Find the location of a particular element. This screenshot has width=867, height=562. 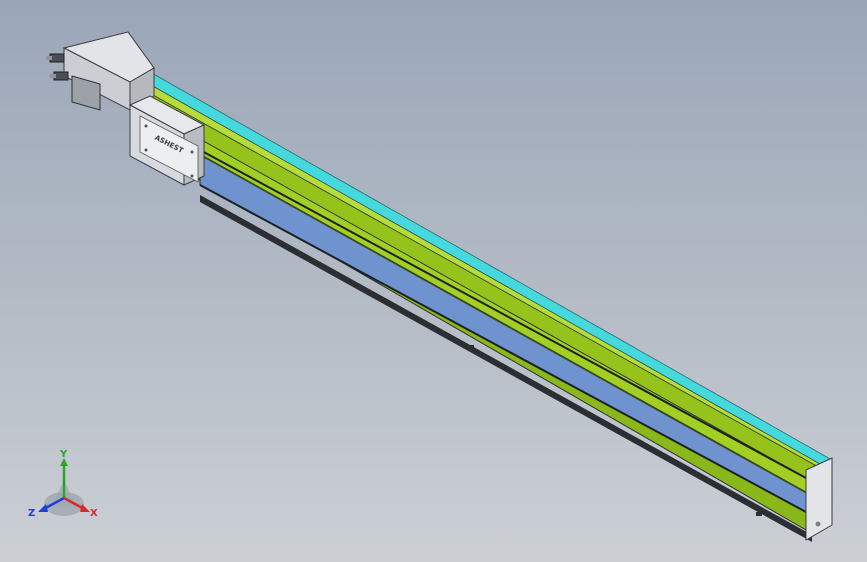

end-cap-screw is located at coordinates (818, 524).